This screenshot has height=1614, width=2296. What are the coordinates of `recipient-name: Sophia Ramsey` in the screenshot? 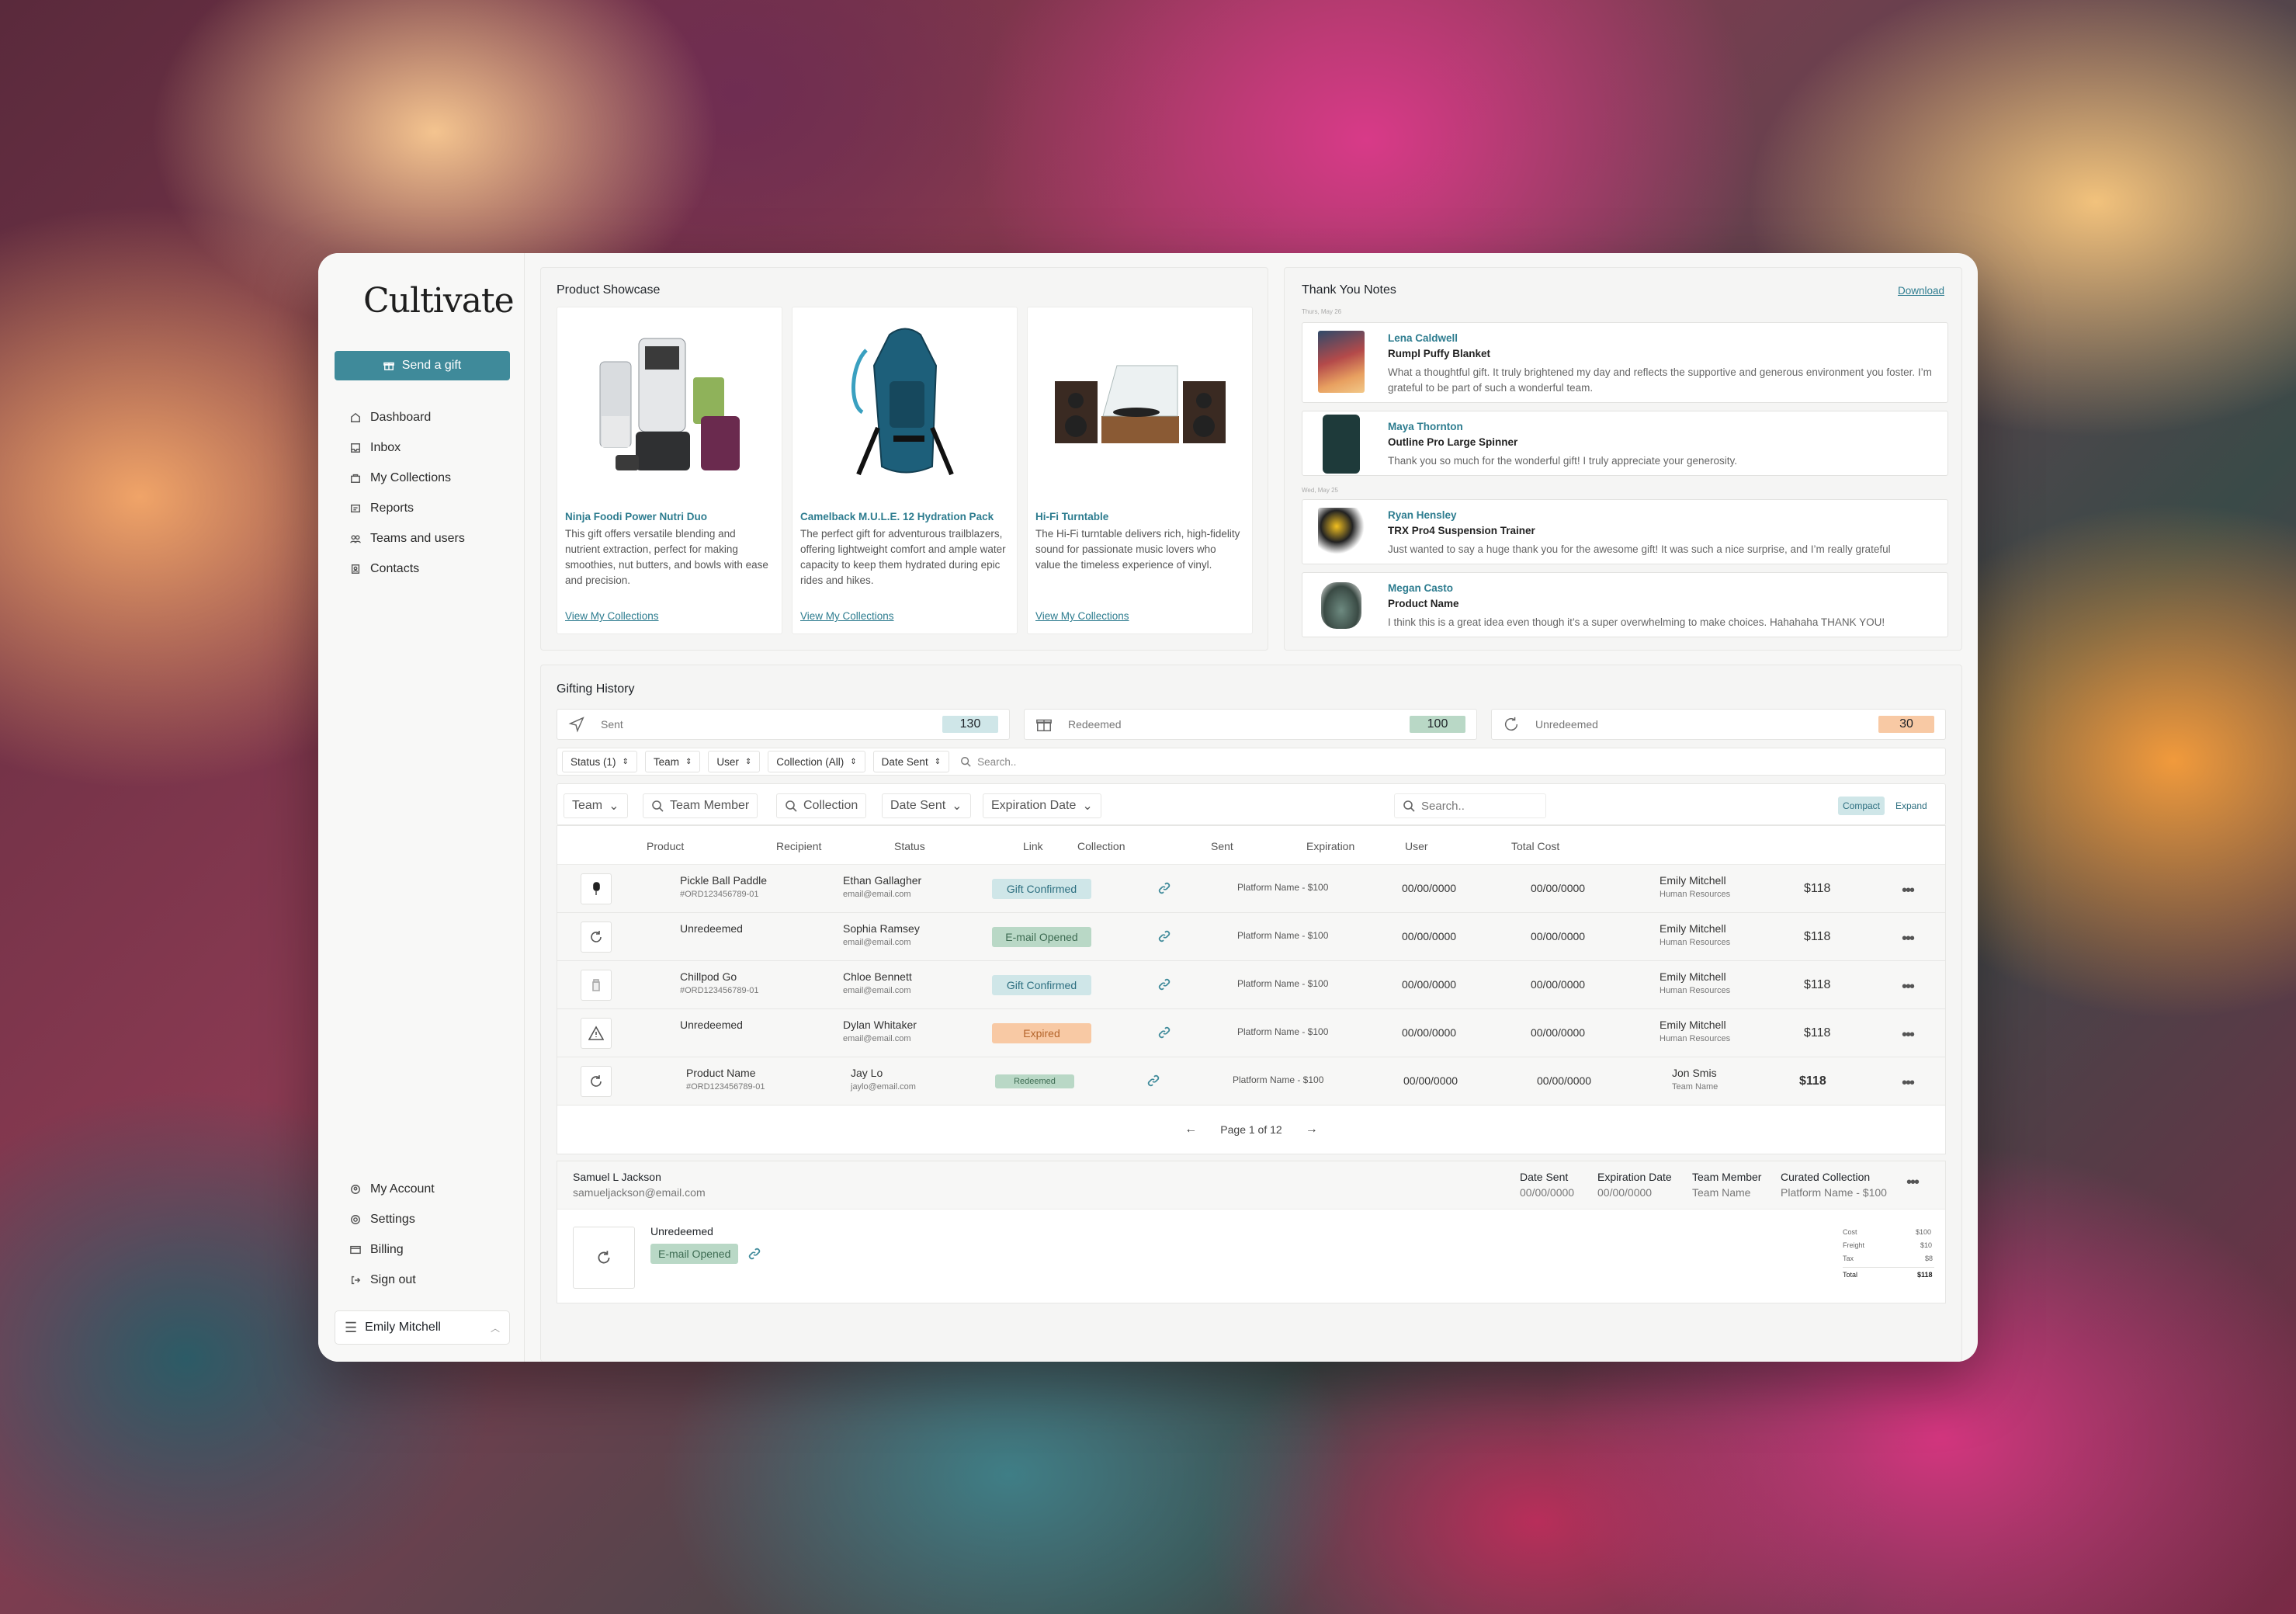 It's located at (881, 928).